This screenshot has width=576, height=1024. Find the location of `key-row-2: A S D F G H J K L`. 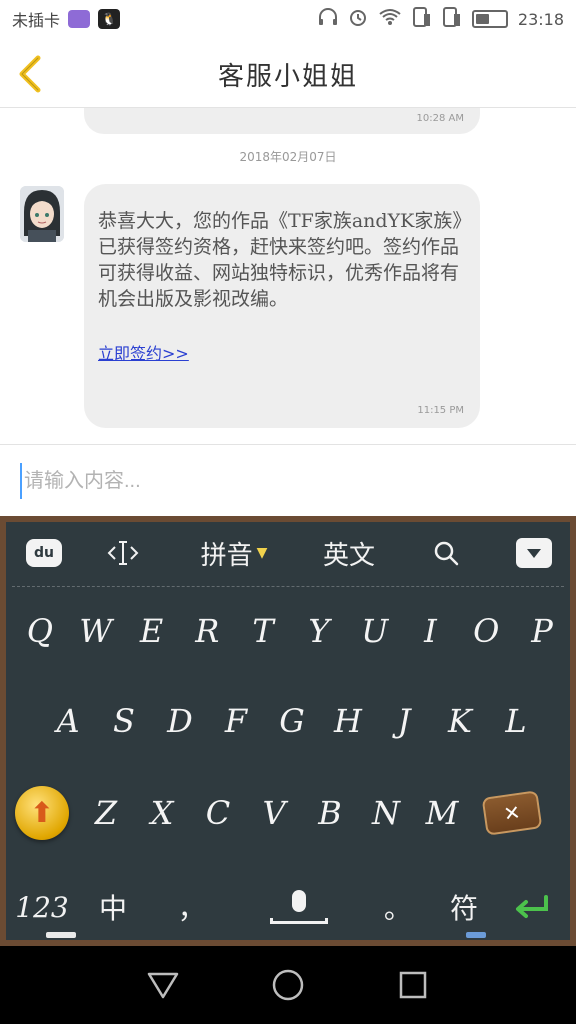

key-row-2: A S D F G H J K L is located at coordinates (288, 721).